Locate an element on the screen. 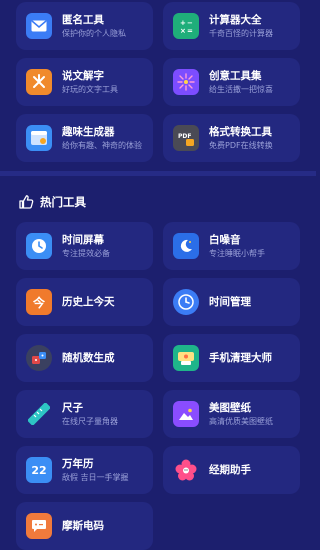  tool-title: 万年历 is located at coordinates (78, 463).